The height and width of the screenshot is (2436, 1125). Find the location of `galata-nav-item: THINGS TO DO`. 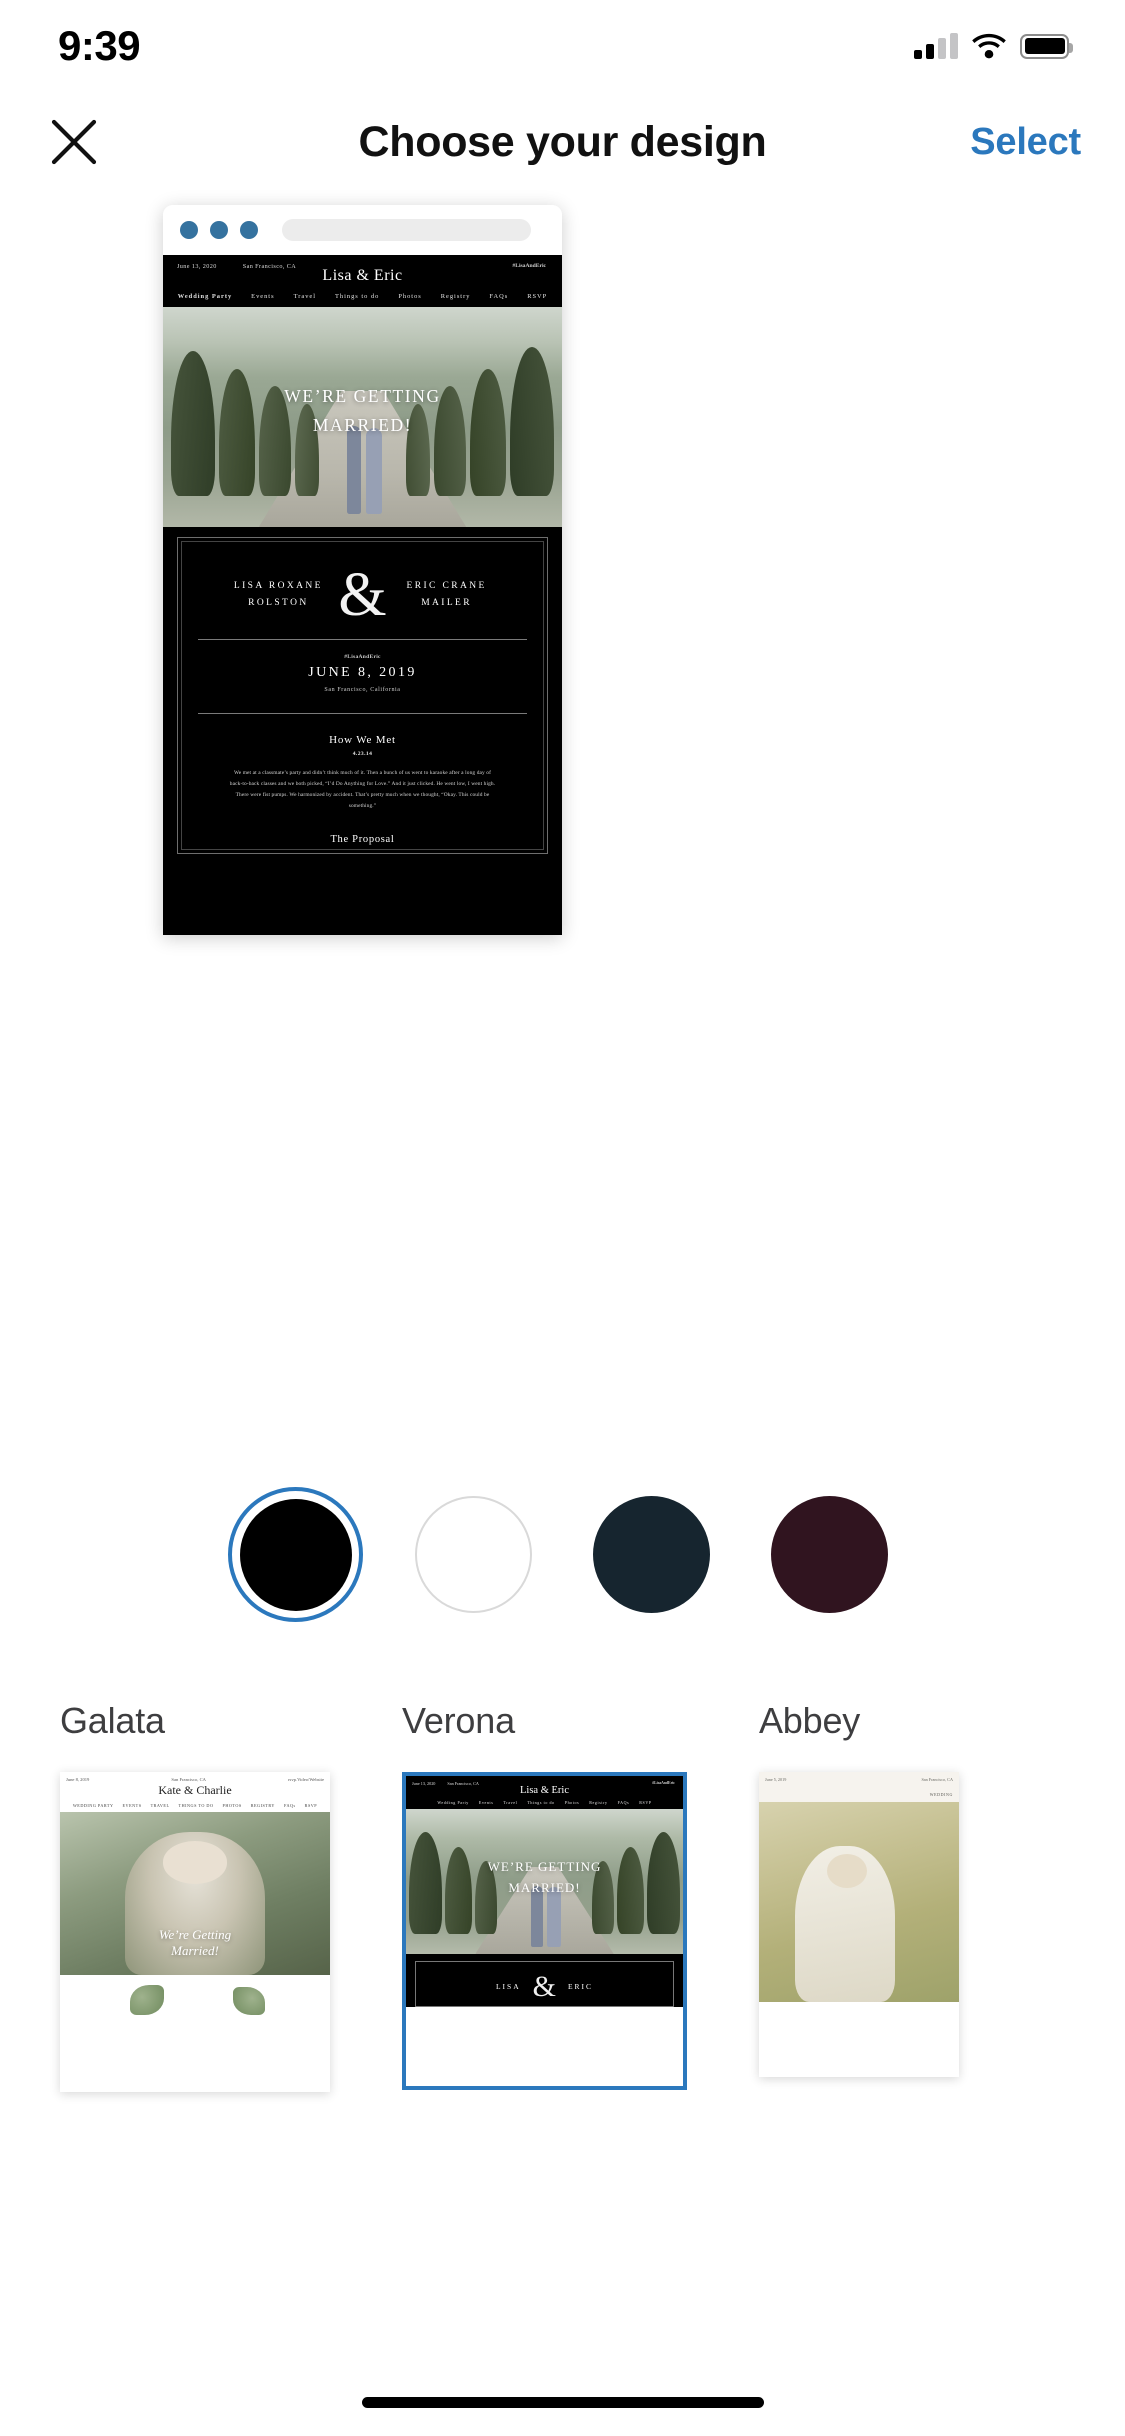

galata-nav-item: THINGS TO DO is located at coordinates (196, 1805).